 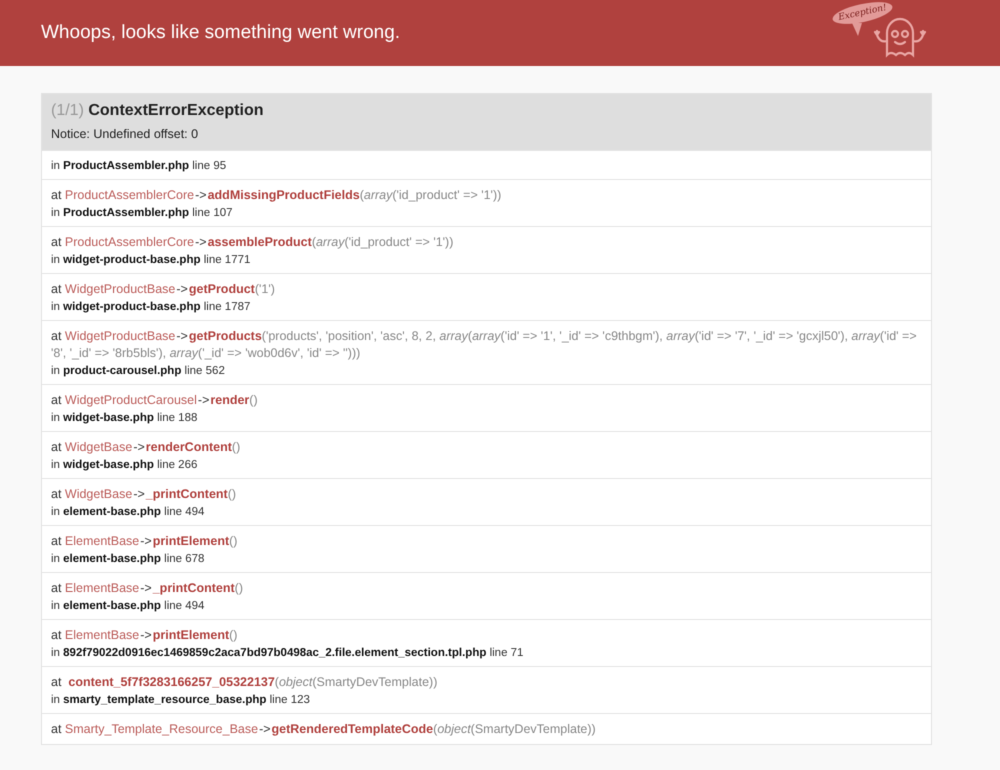 What do you see at coordinates (220, 33) in the screenshot?
I see `page-title: Whoops, looks like something went wrong.` at bounding box center [220, 33].